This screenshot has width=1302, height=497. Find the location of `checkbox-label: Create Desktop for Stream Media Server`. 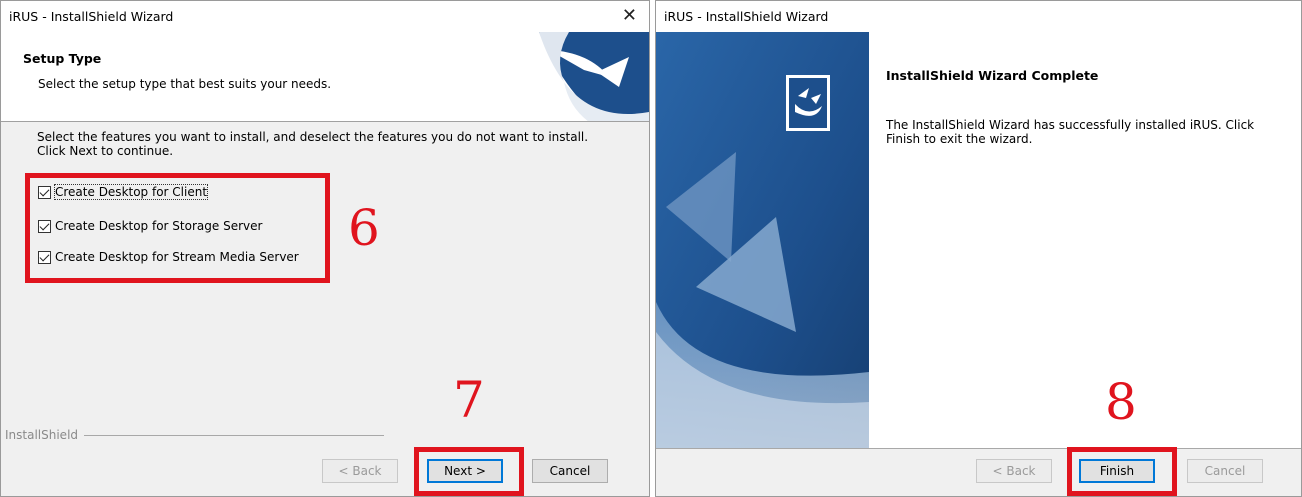

checkbox-label: Create Desktop for Stream Media Server is located at coordinates (177, 257).